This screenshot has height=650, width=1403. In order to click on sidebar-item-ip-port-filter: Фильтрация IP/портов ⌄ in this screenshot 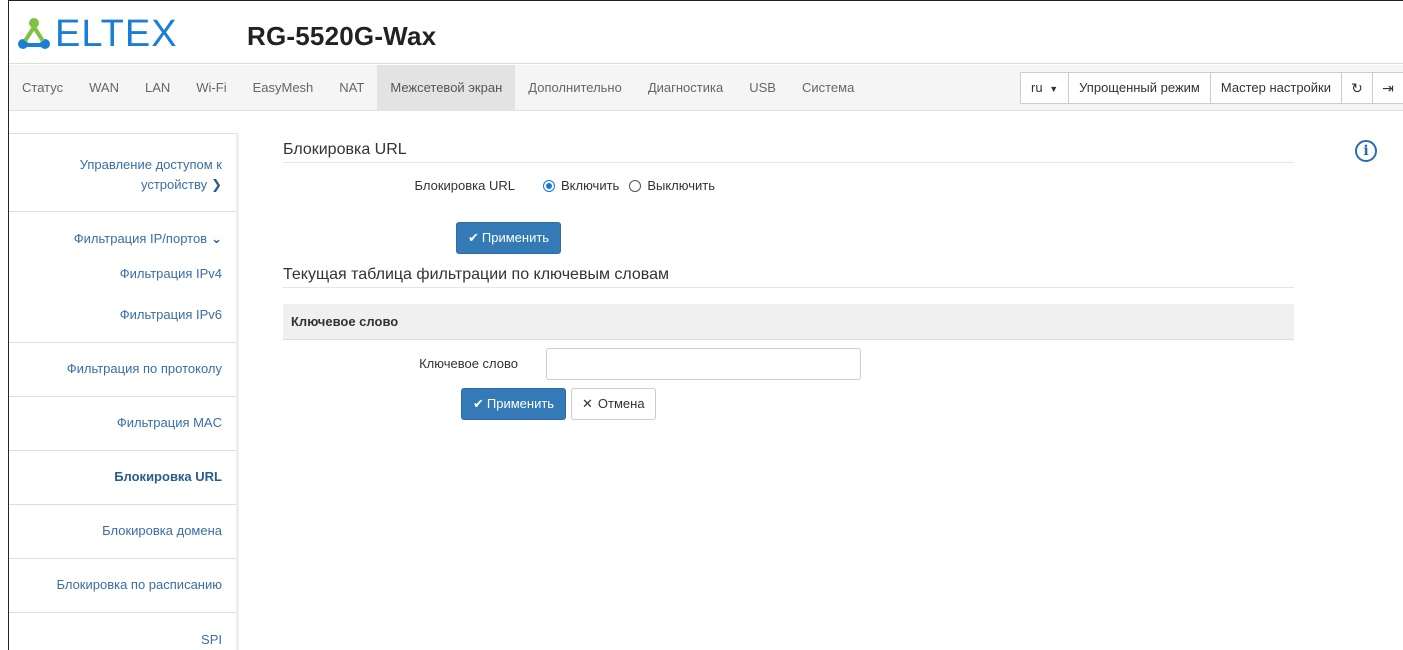, I will do `click(122, 239)`.